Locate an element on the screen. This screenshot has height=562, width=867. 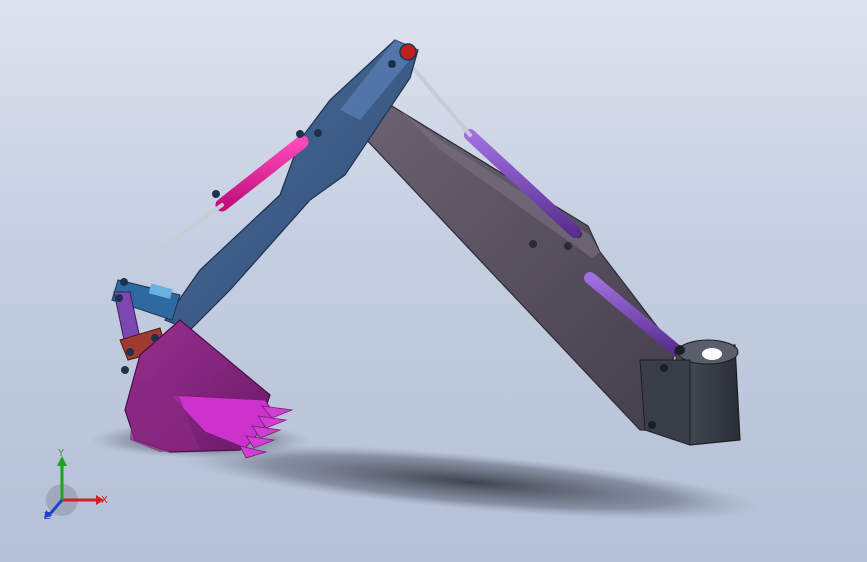
coordinate-triad: X Y Z is located at coordinates (76, 485).